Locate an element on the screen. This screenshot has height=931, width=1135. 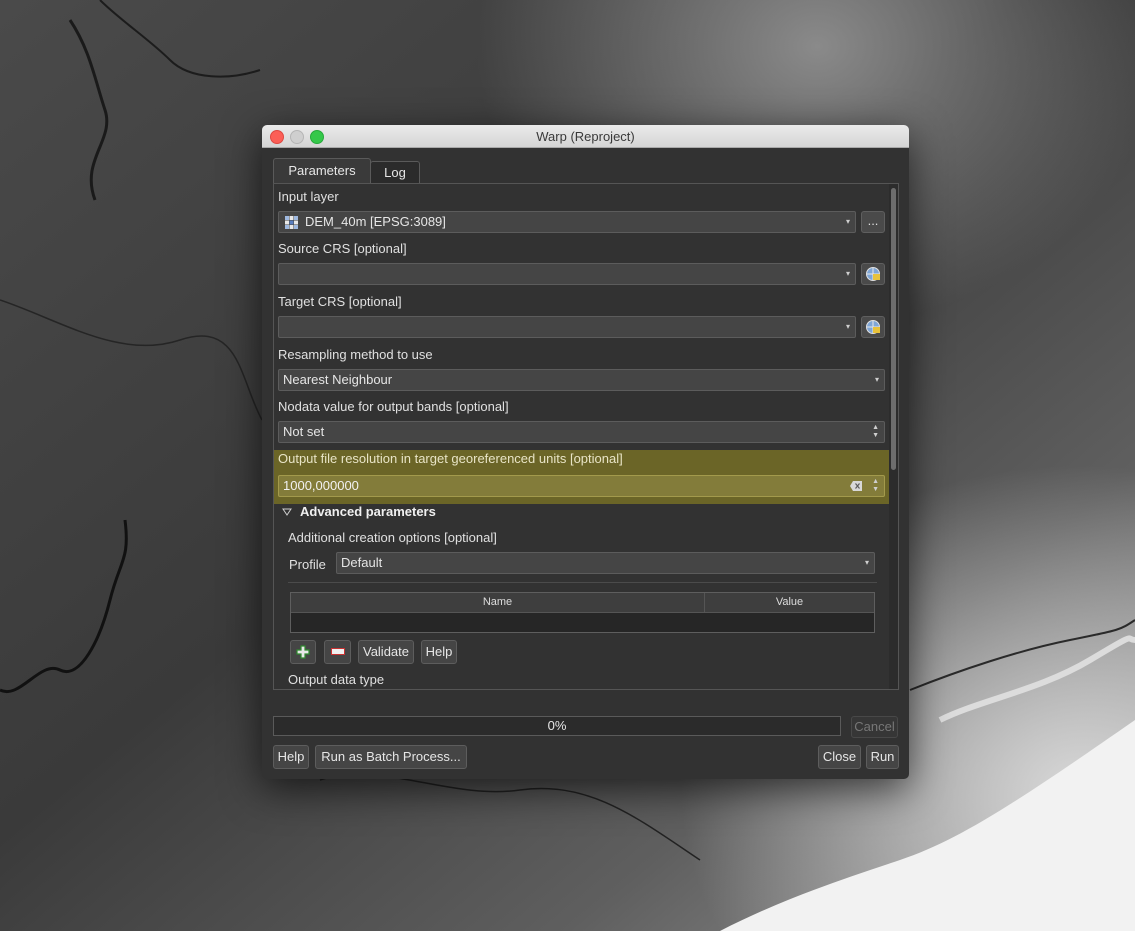
input-layer-value: DEM_40m [EPSG:3089] is located at coordinates (375, 221).